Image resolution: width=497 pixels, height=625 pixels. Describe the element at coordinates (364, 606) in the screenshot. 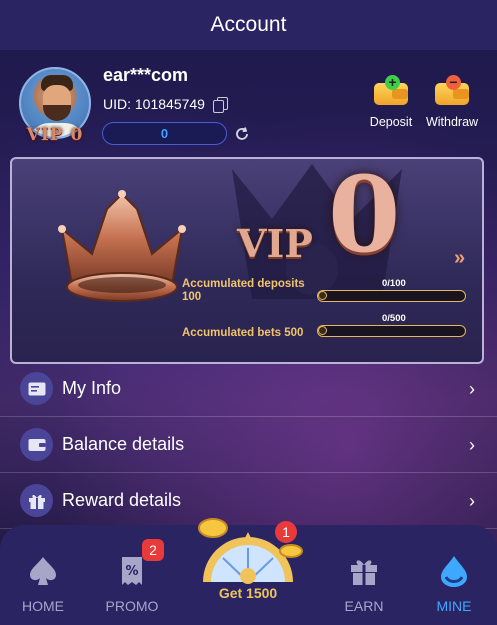

I see `nav-label: EARN` at that location.